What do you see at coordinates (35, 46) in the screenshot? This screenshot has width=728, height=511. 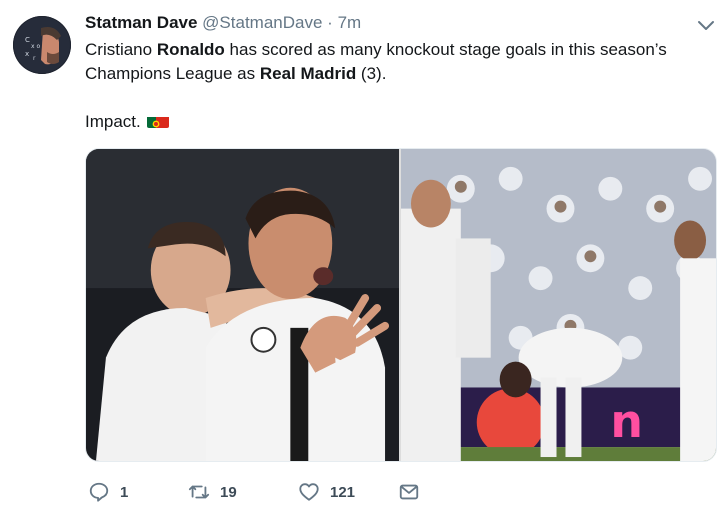 I see `svg-text: x o` at bounding box center [35, 46].